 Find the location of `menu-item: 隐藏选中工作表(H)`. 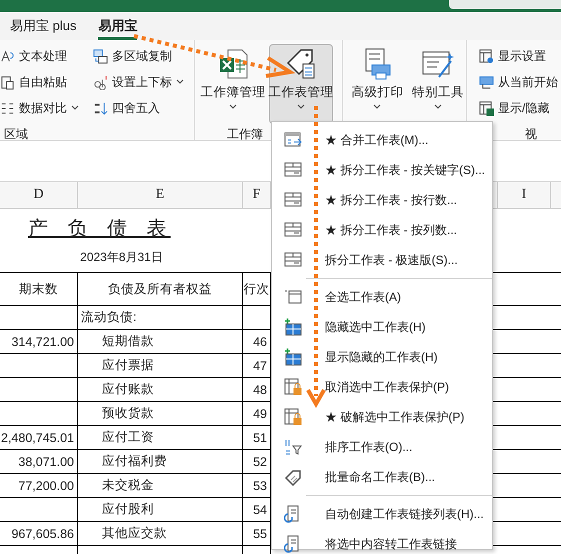

menu-item: 隐藏选中工作表(H) is located at coordinates (382, 327).